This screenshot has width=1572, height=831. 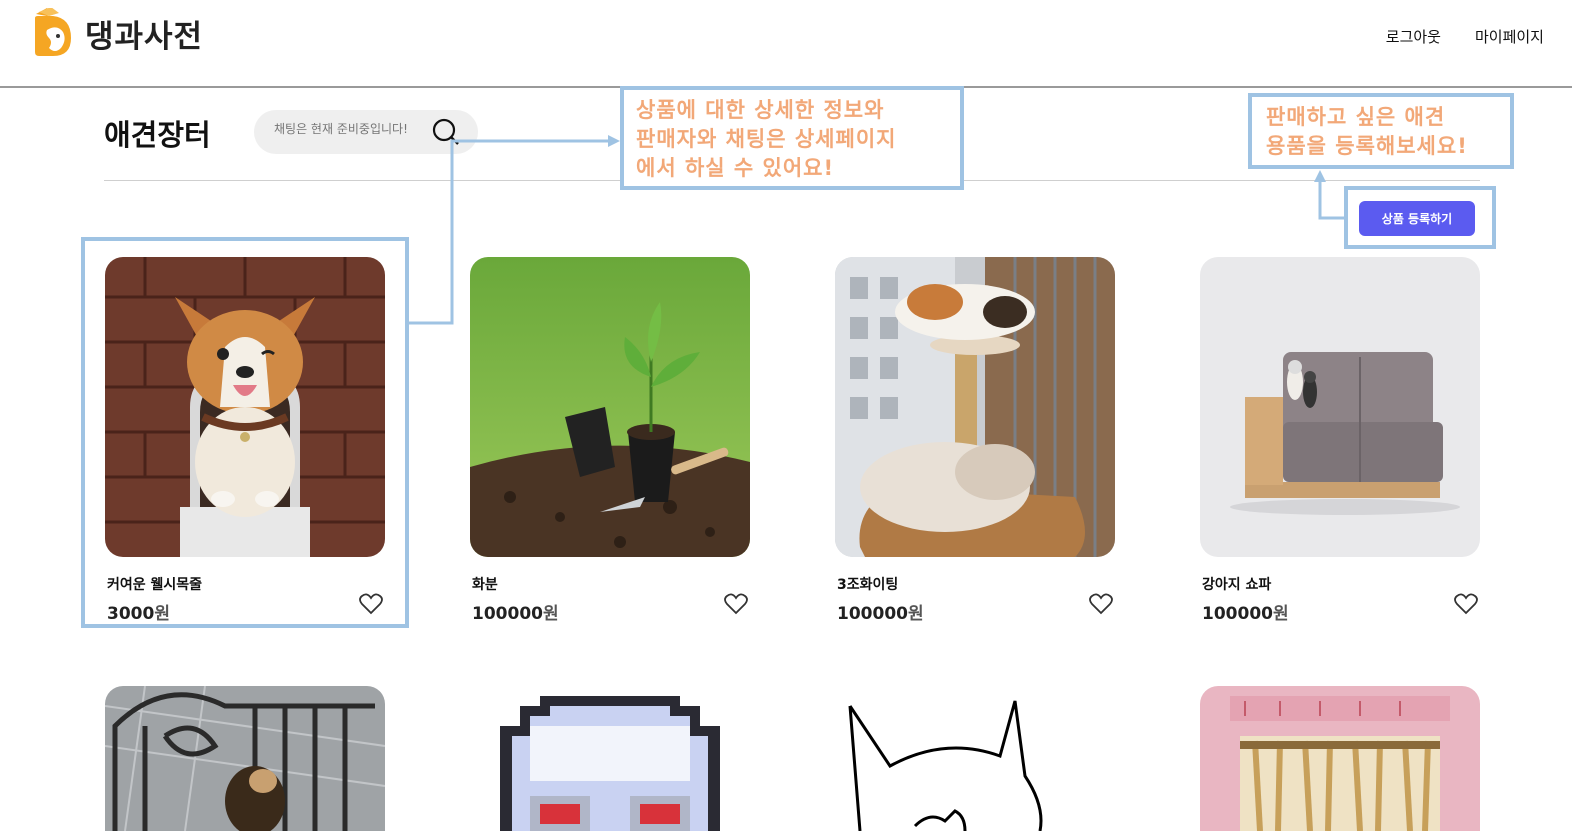 I want to click on product-image-ginseng, so click(x=1340, y=758).